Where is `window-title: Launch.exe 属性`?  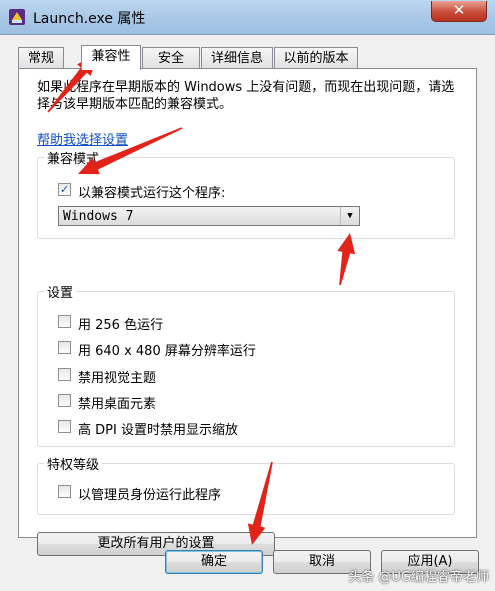 window-title: Launch.exe 属性 is located at coordinates (89, 19).